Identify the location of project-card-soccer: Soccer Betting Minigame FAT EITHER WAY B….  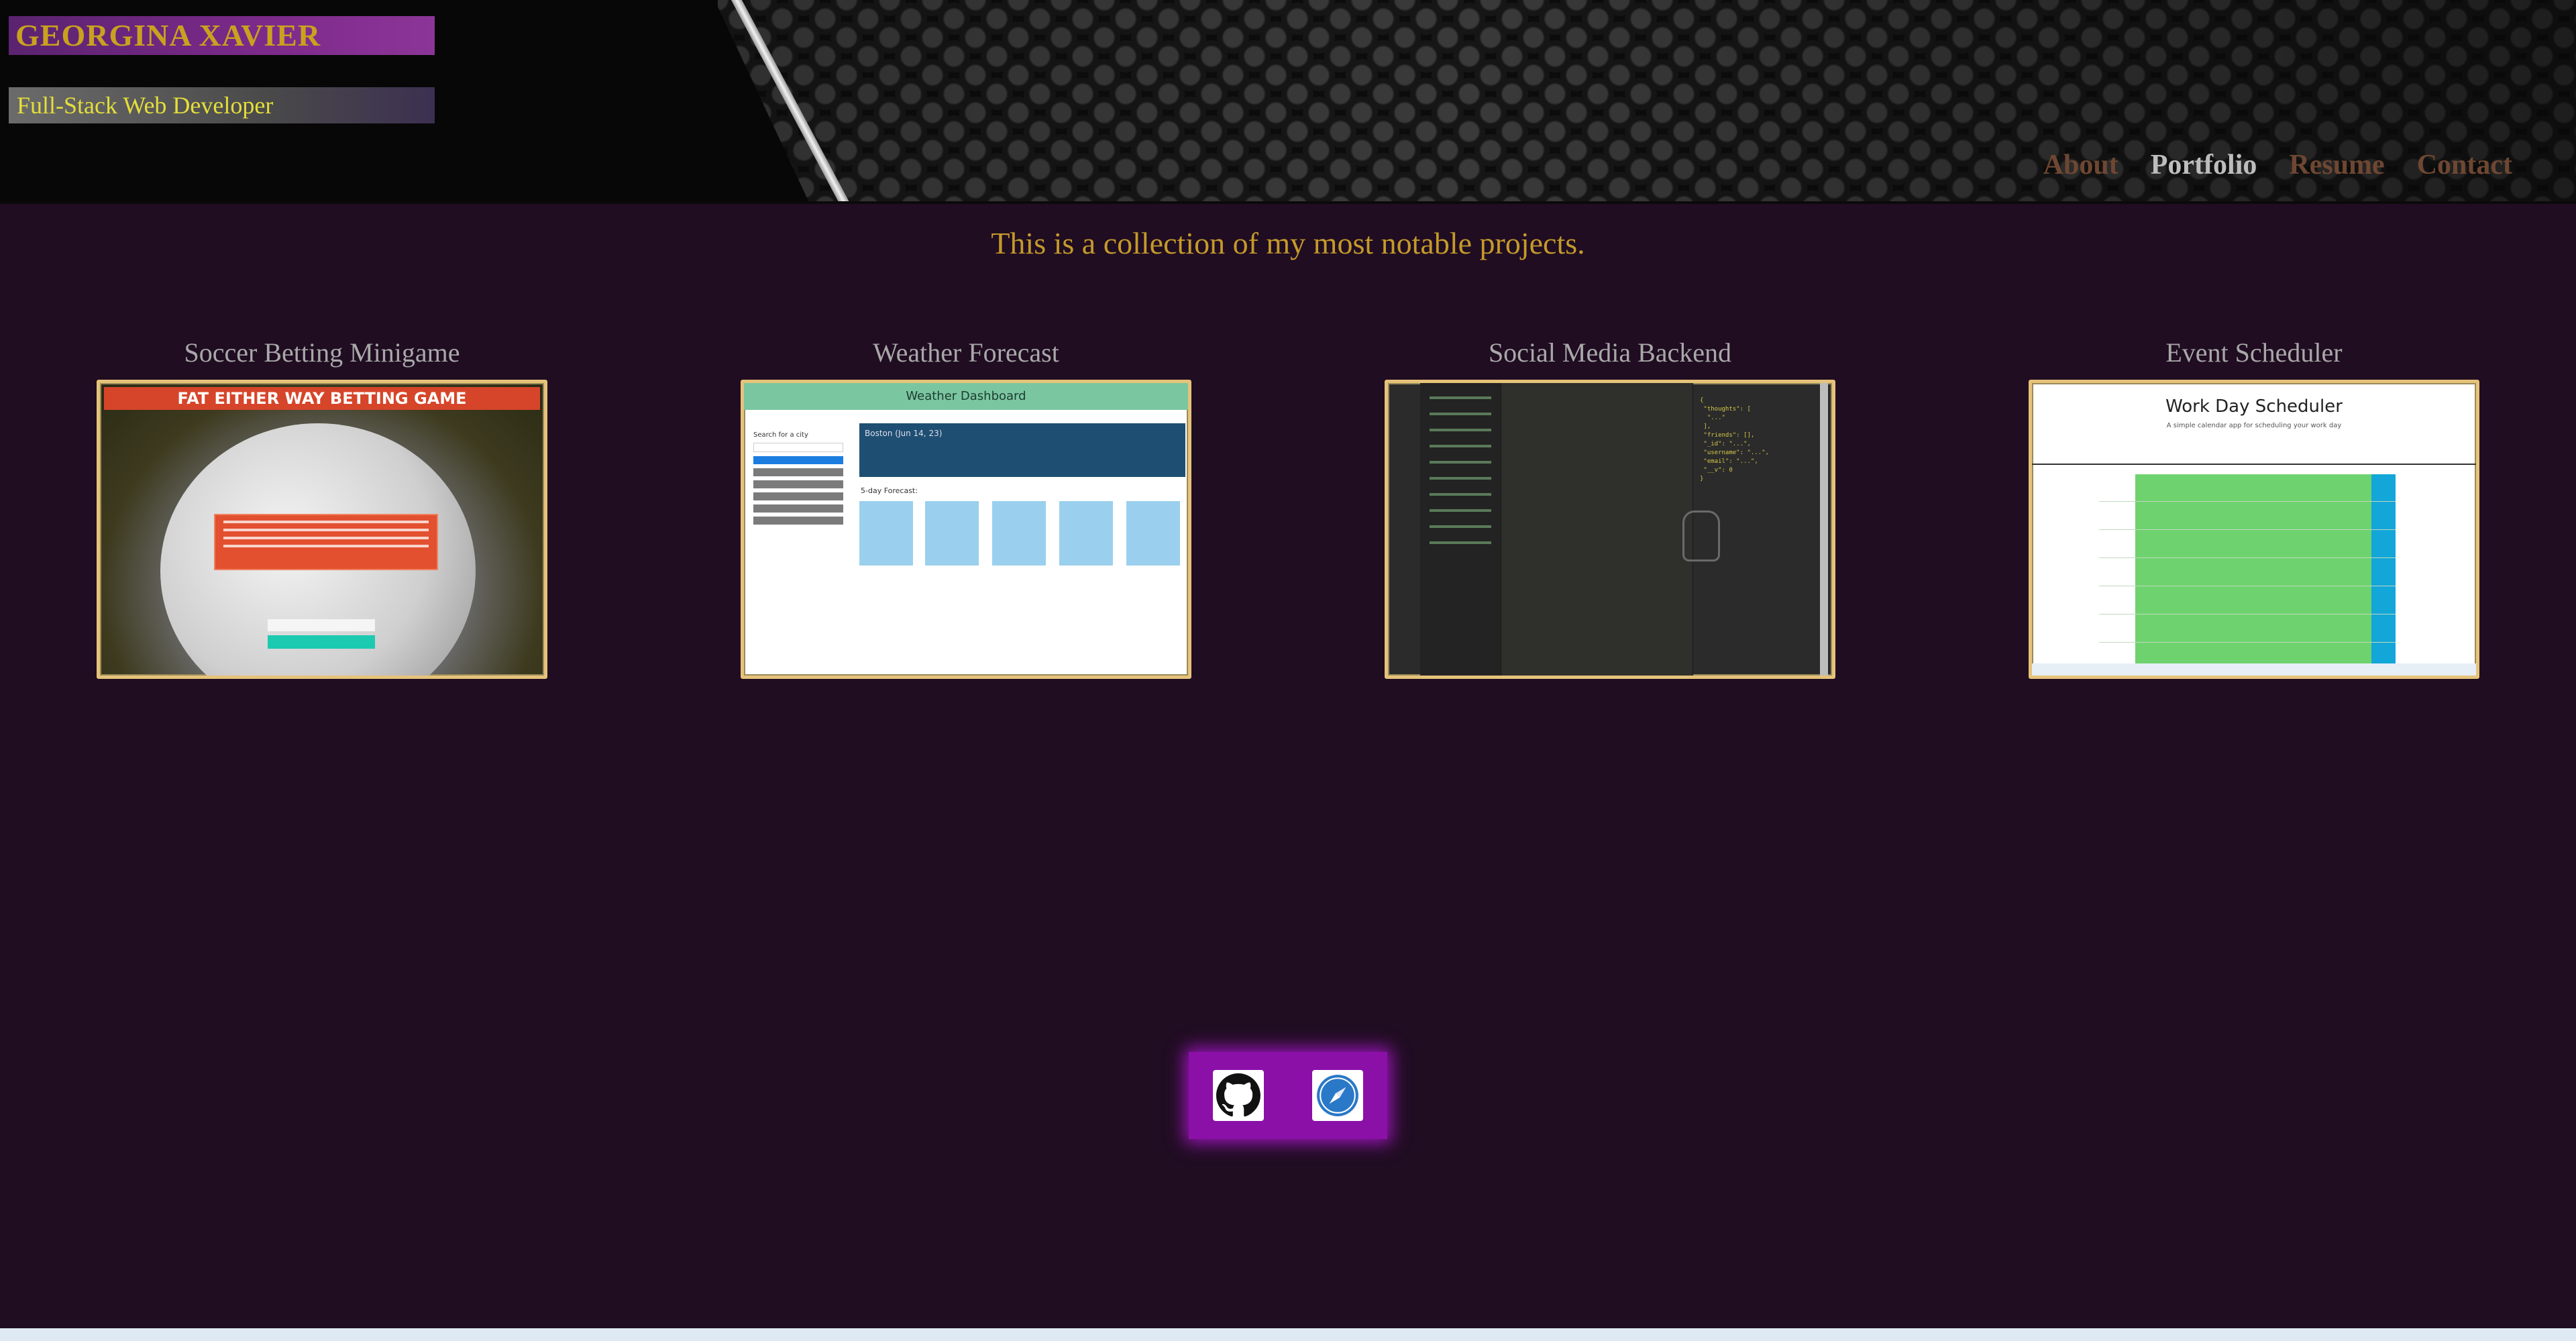
(322, 507).